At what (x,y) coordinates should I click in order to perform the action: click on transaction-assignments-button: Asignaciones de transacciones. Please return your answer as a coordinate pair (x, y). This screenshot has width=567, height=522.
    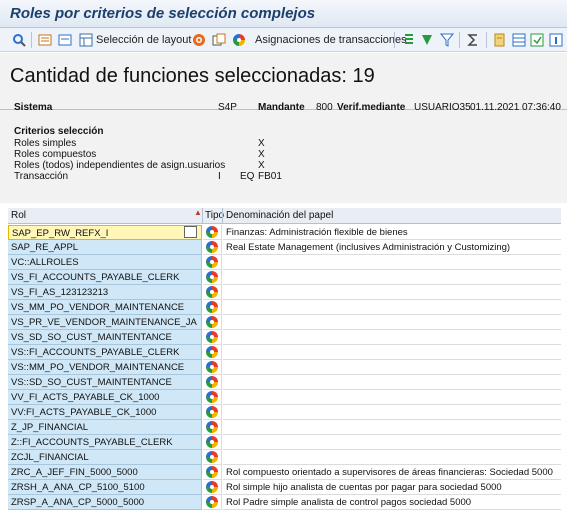
    Looking at the image, I should click on (329, 40).